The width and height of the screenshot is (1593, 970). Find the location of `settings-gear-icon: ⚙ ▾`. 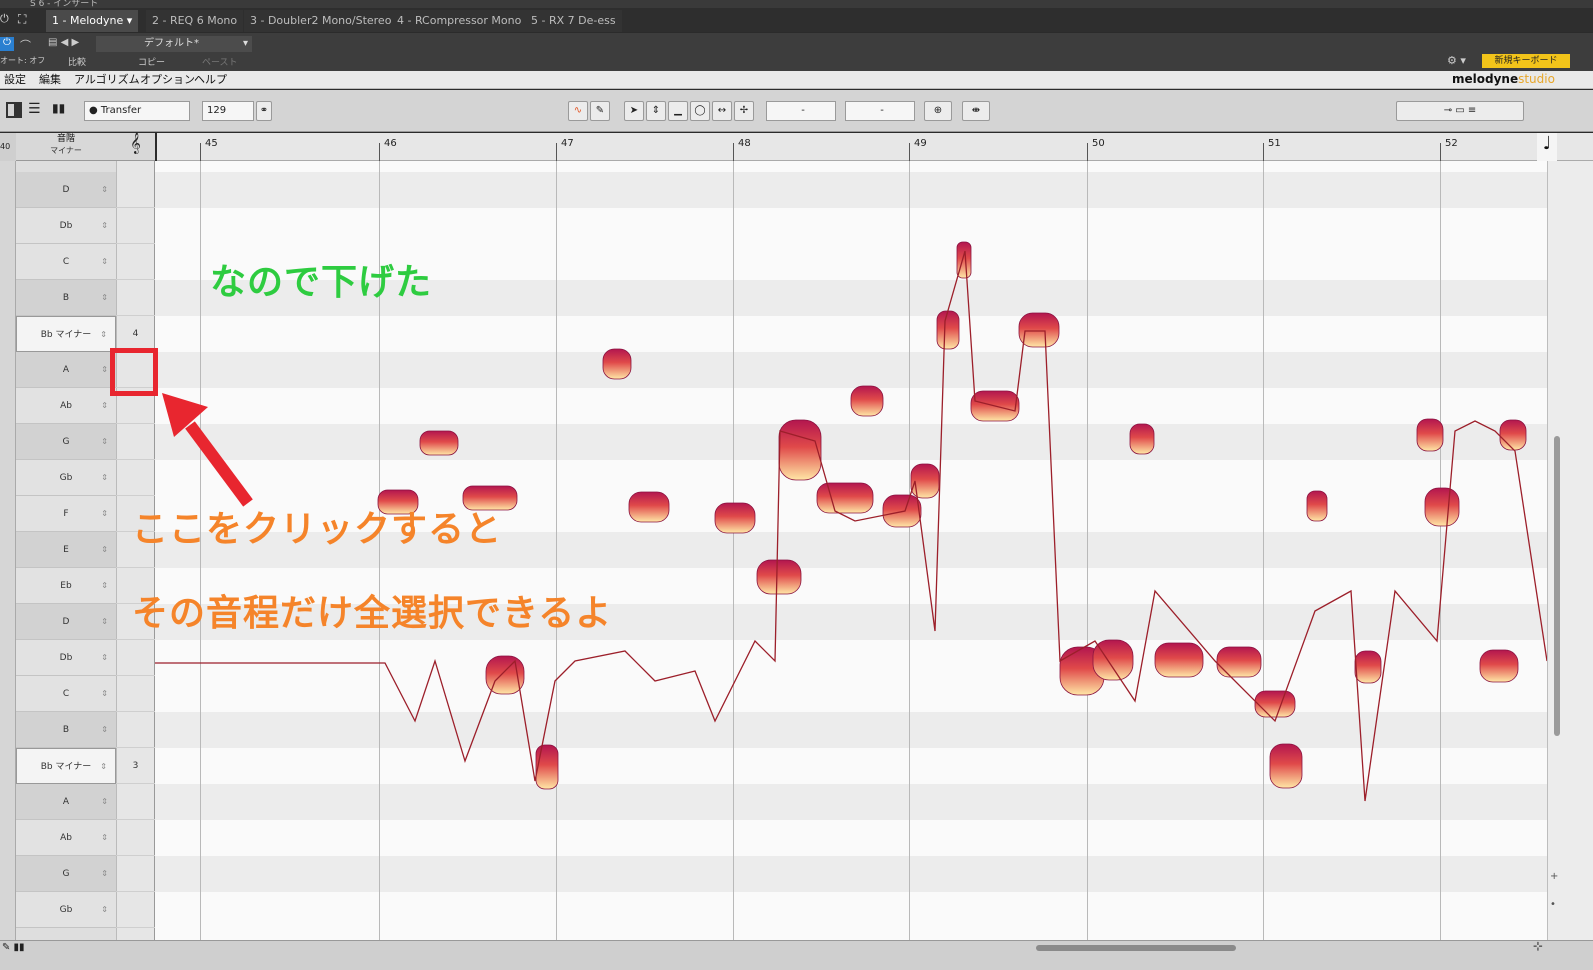

settings-gear-icon: ⚙ ▾ is located at coordinates (1456, 60).